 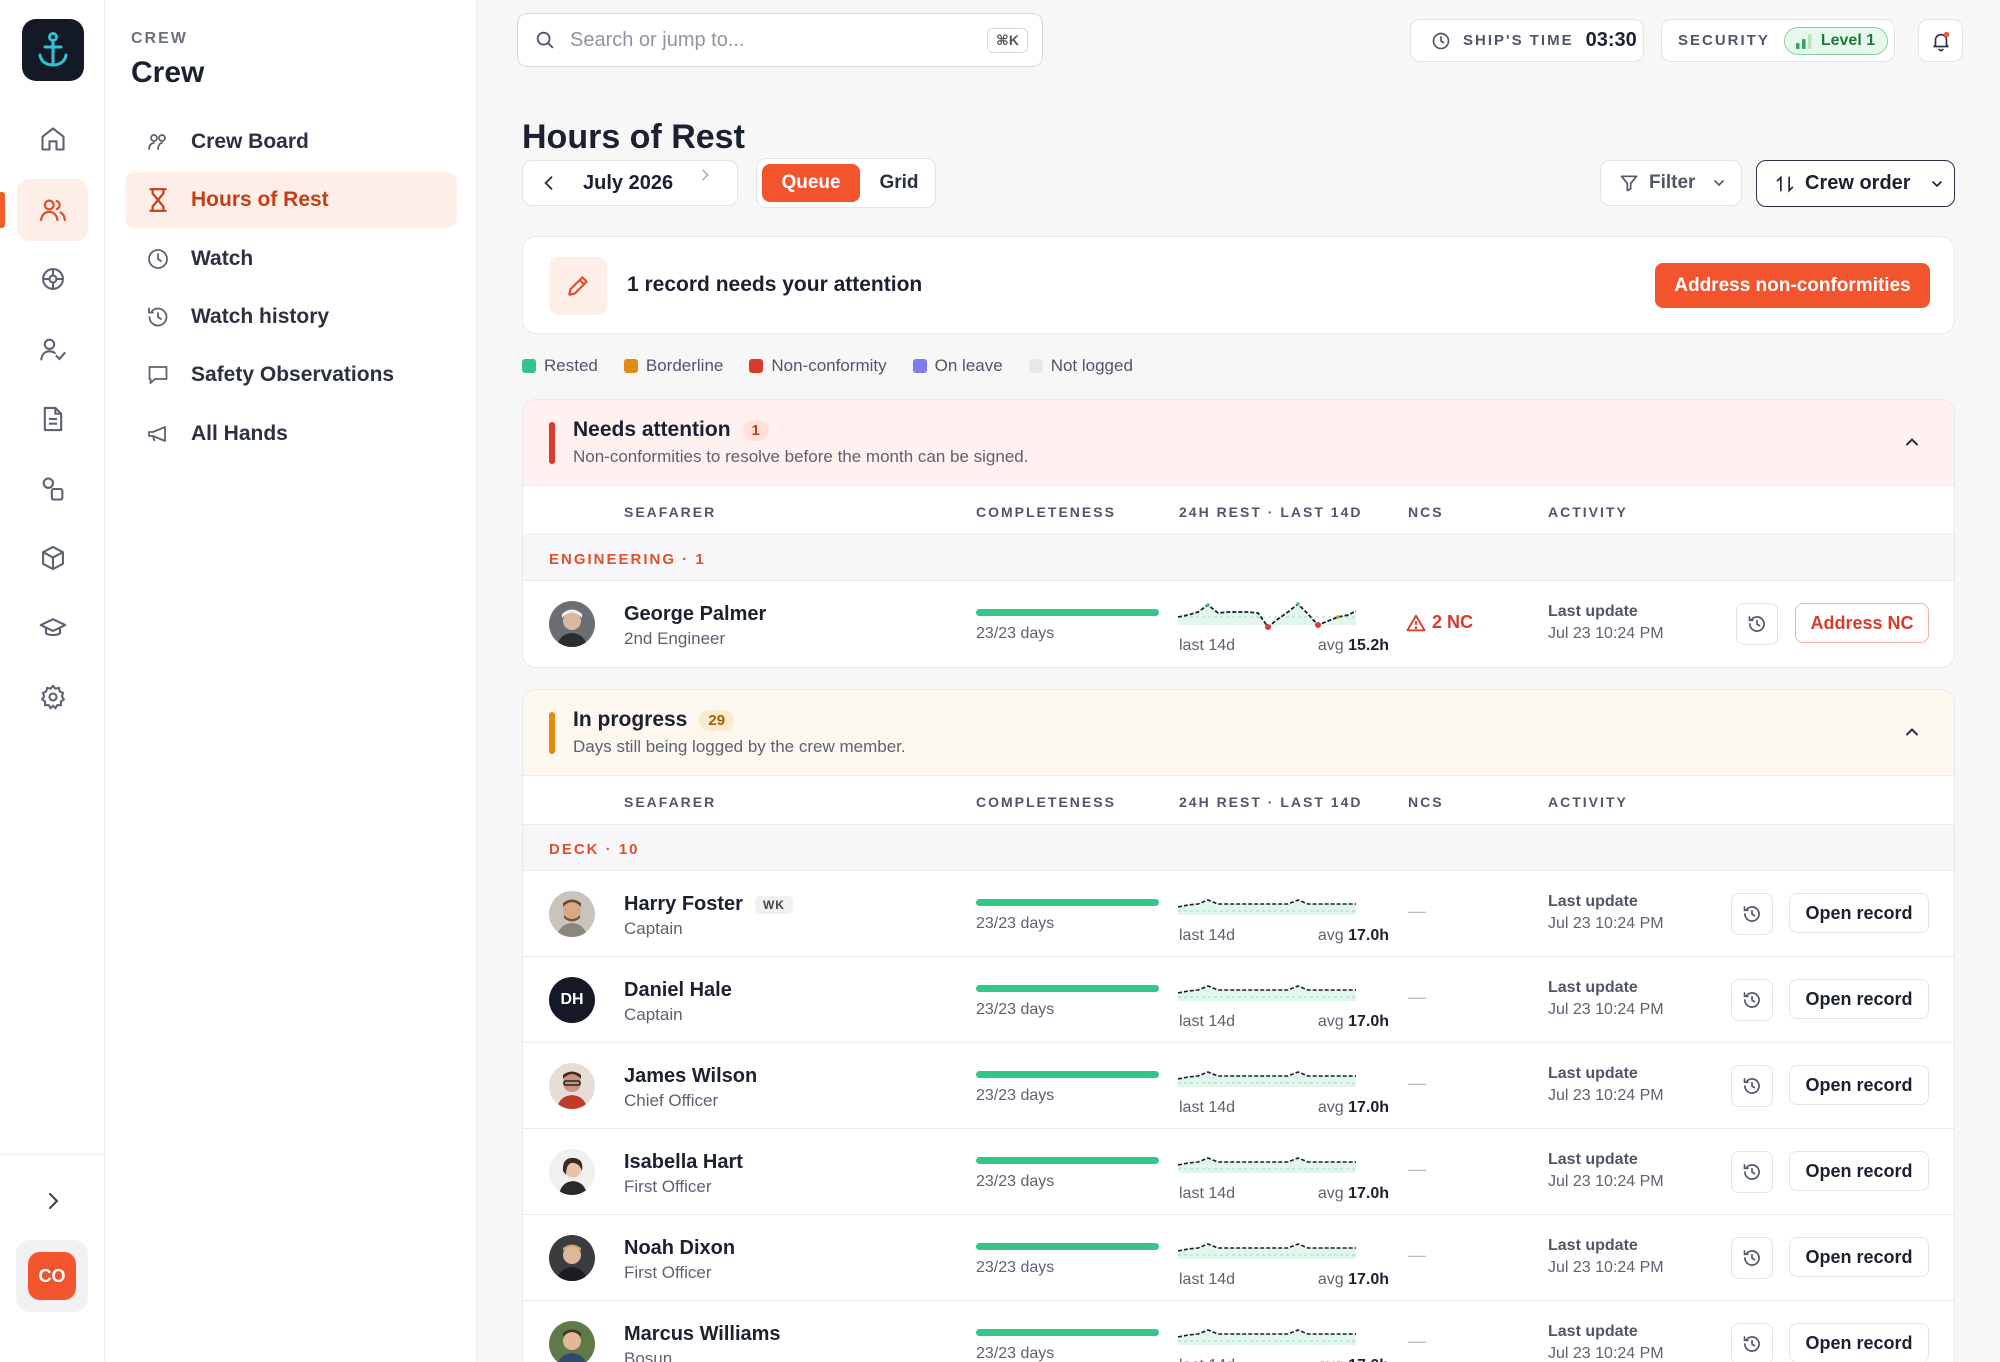 What do you see at coordinates (678, 990) in the screenshot?
I see `seafarer-name: Daniel Hale` at bounding box center [678, 990].